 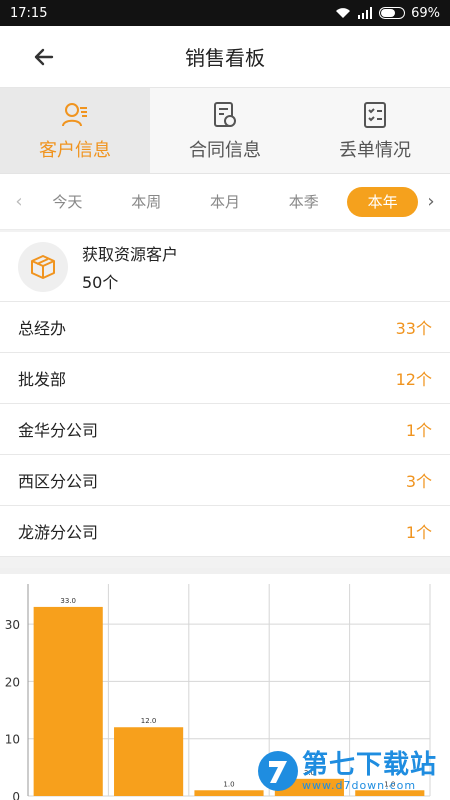 I want to click on list-item-name: 总经办, so click(x=42, y=328).